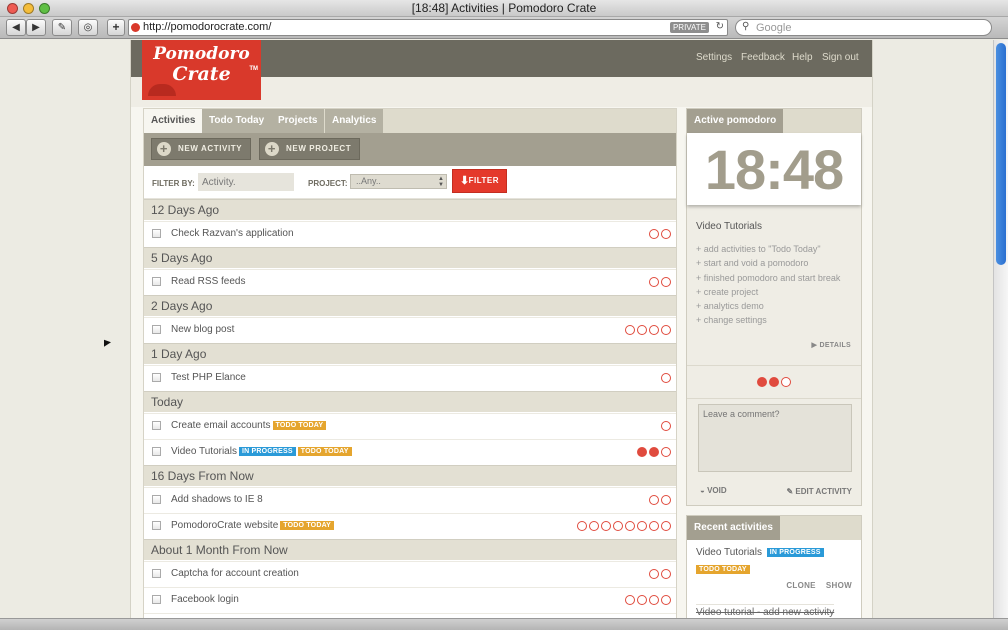  Describe the element at coordinates (28, 8) in the screenshot. I see `minimize-window-icon` at that location.